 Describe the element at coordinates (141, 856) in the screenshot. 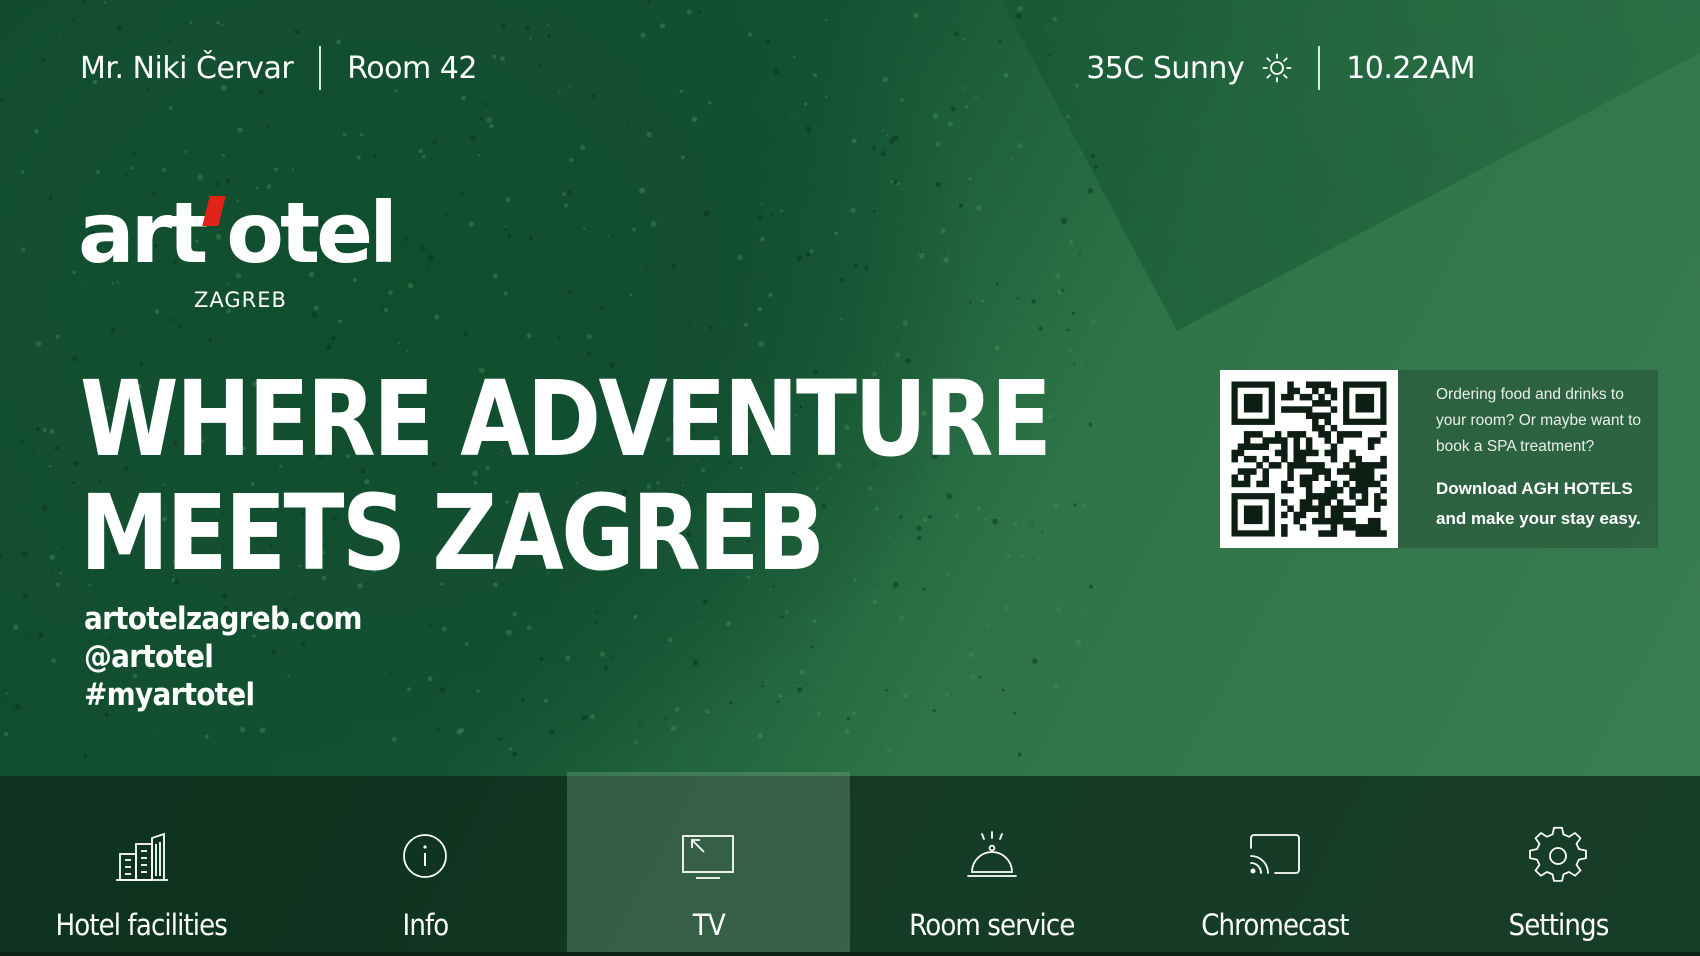

I see `building-icon` at that location.